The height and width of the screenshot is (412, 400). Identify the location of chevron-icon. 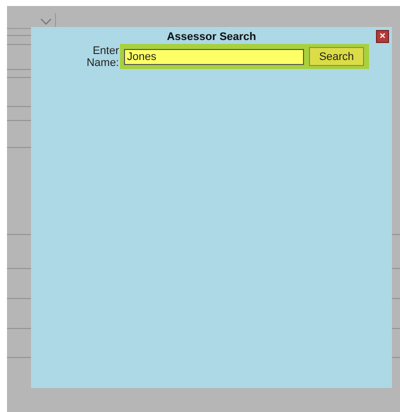
(46, 21).